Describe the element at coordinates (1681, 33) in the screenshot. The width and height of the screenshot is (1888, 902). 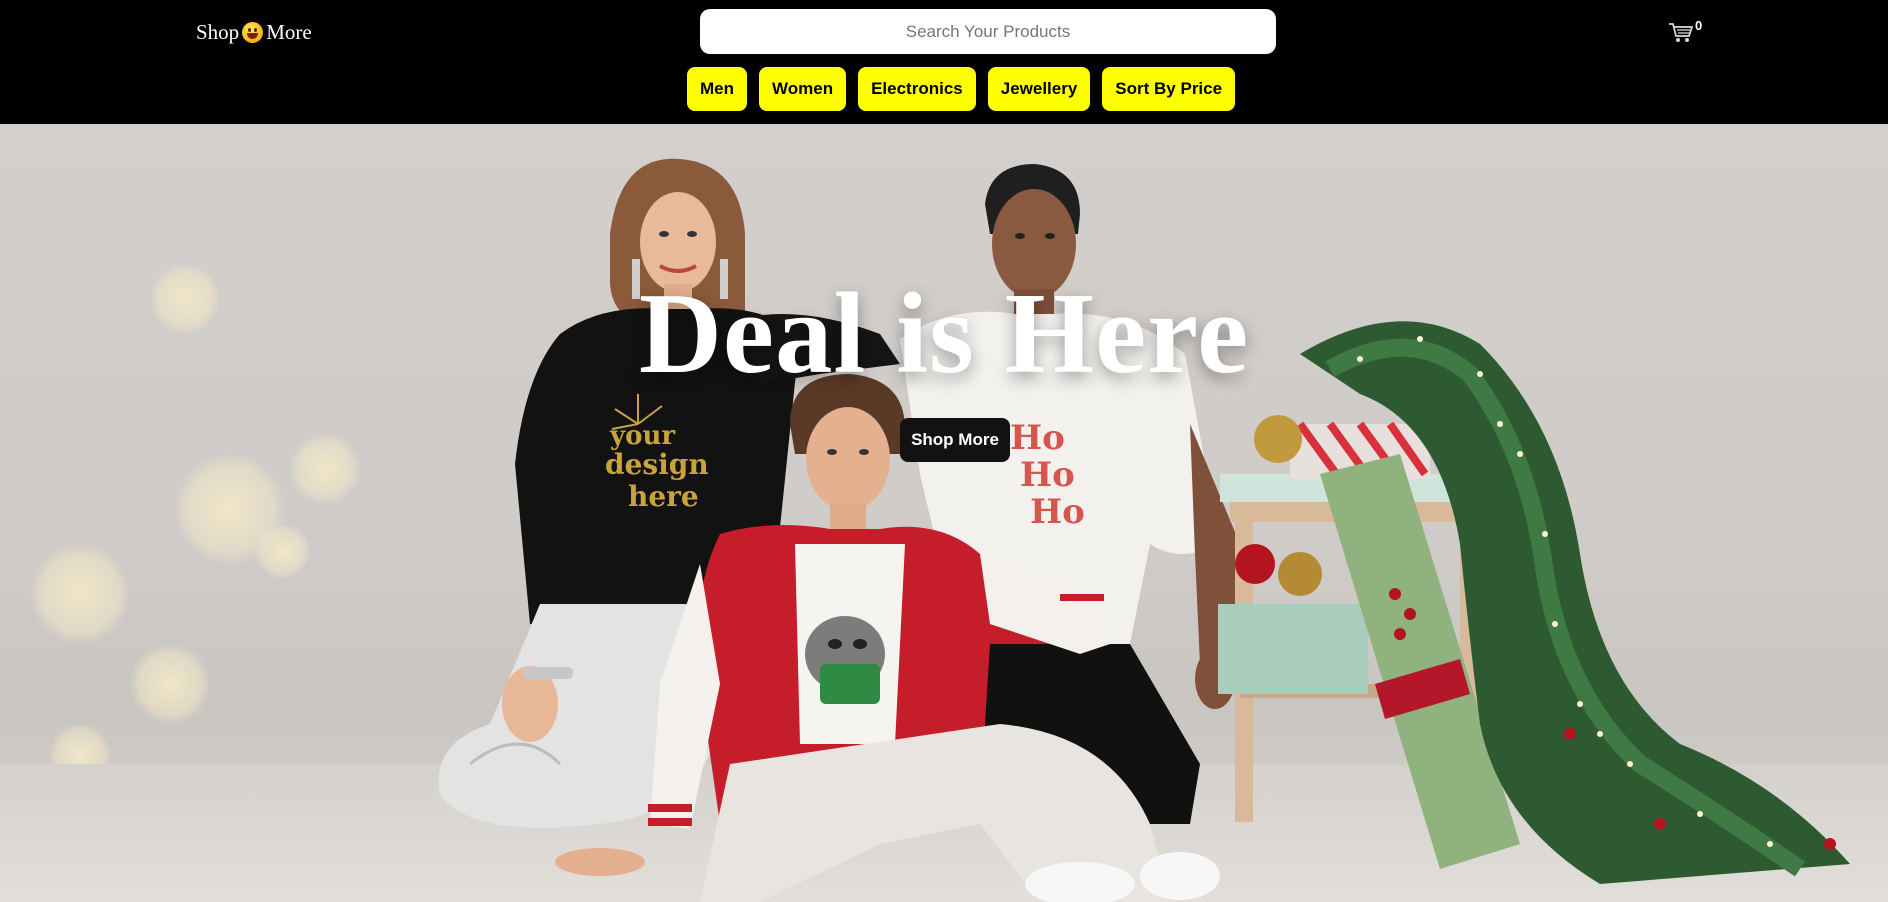
I see `cart-icon` at that location.